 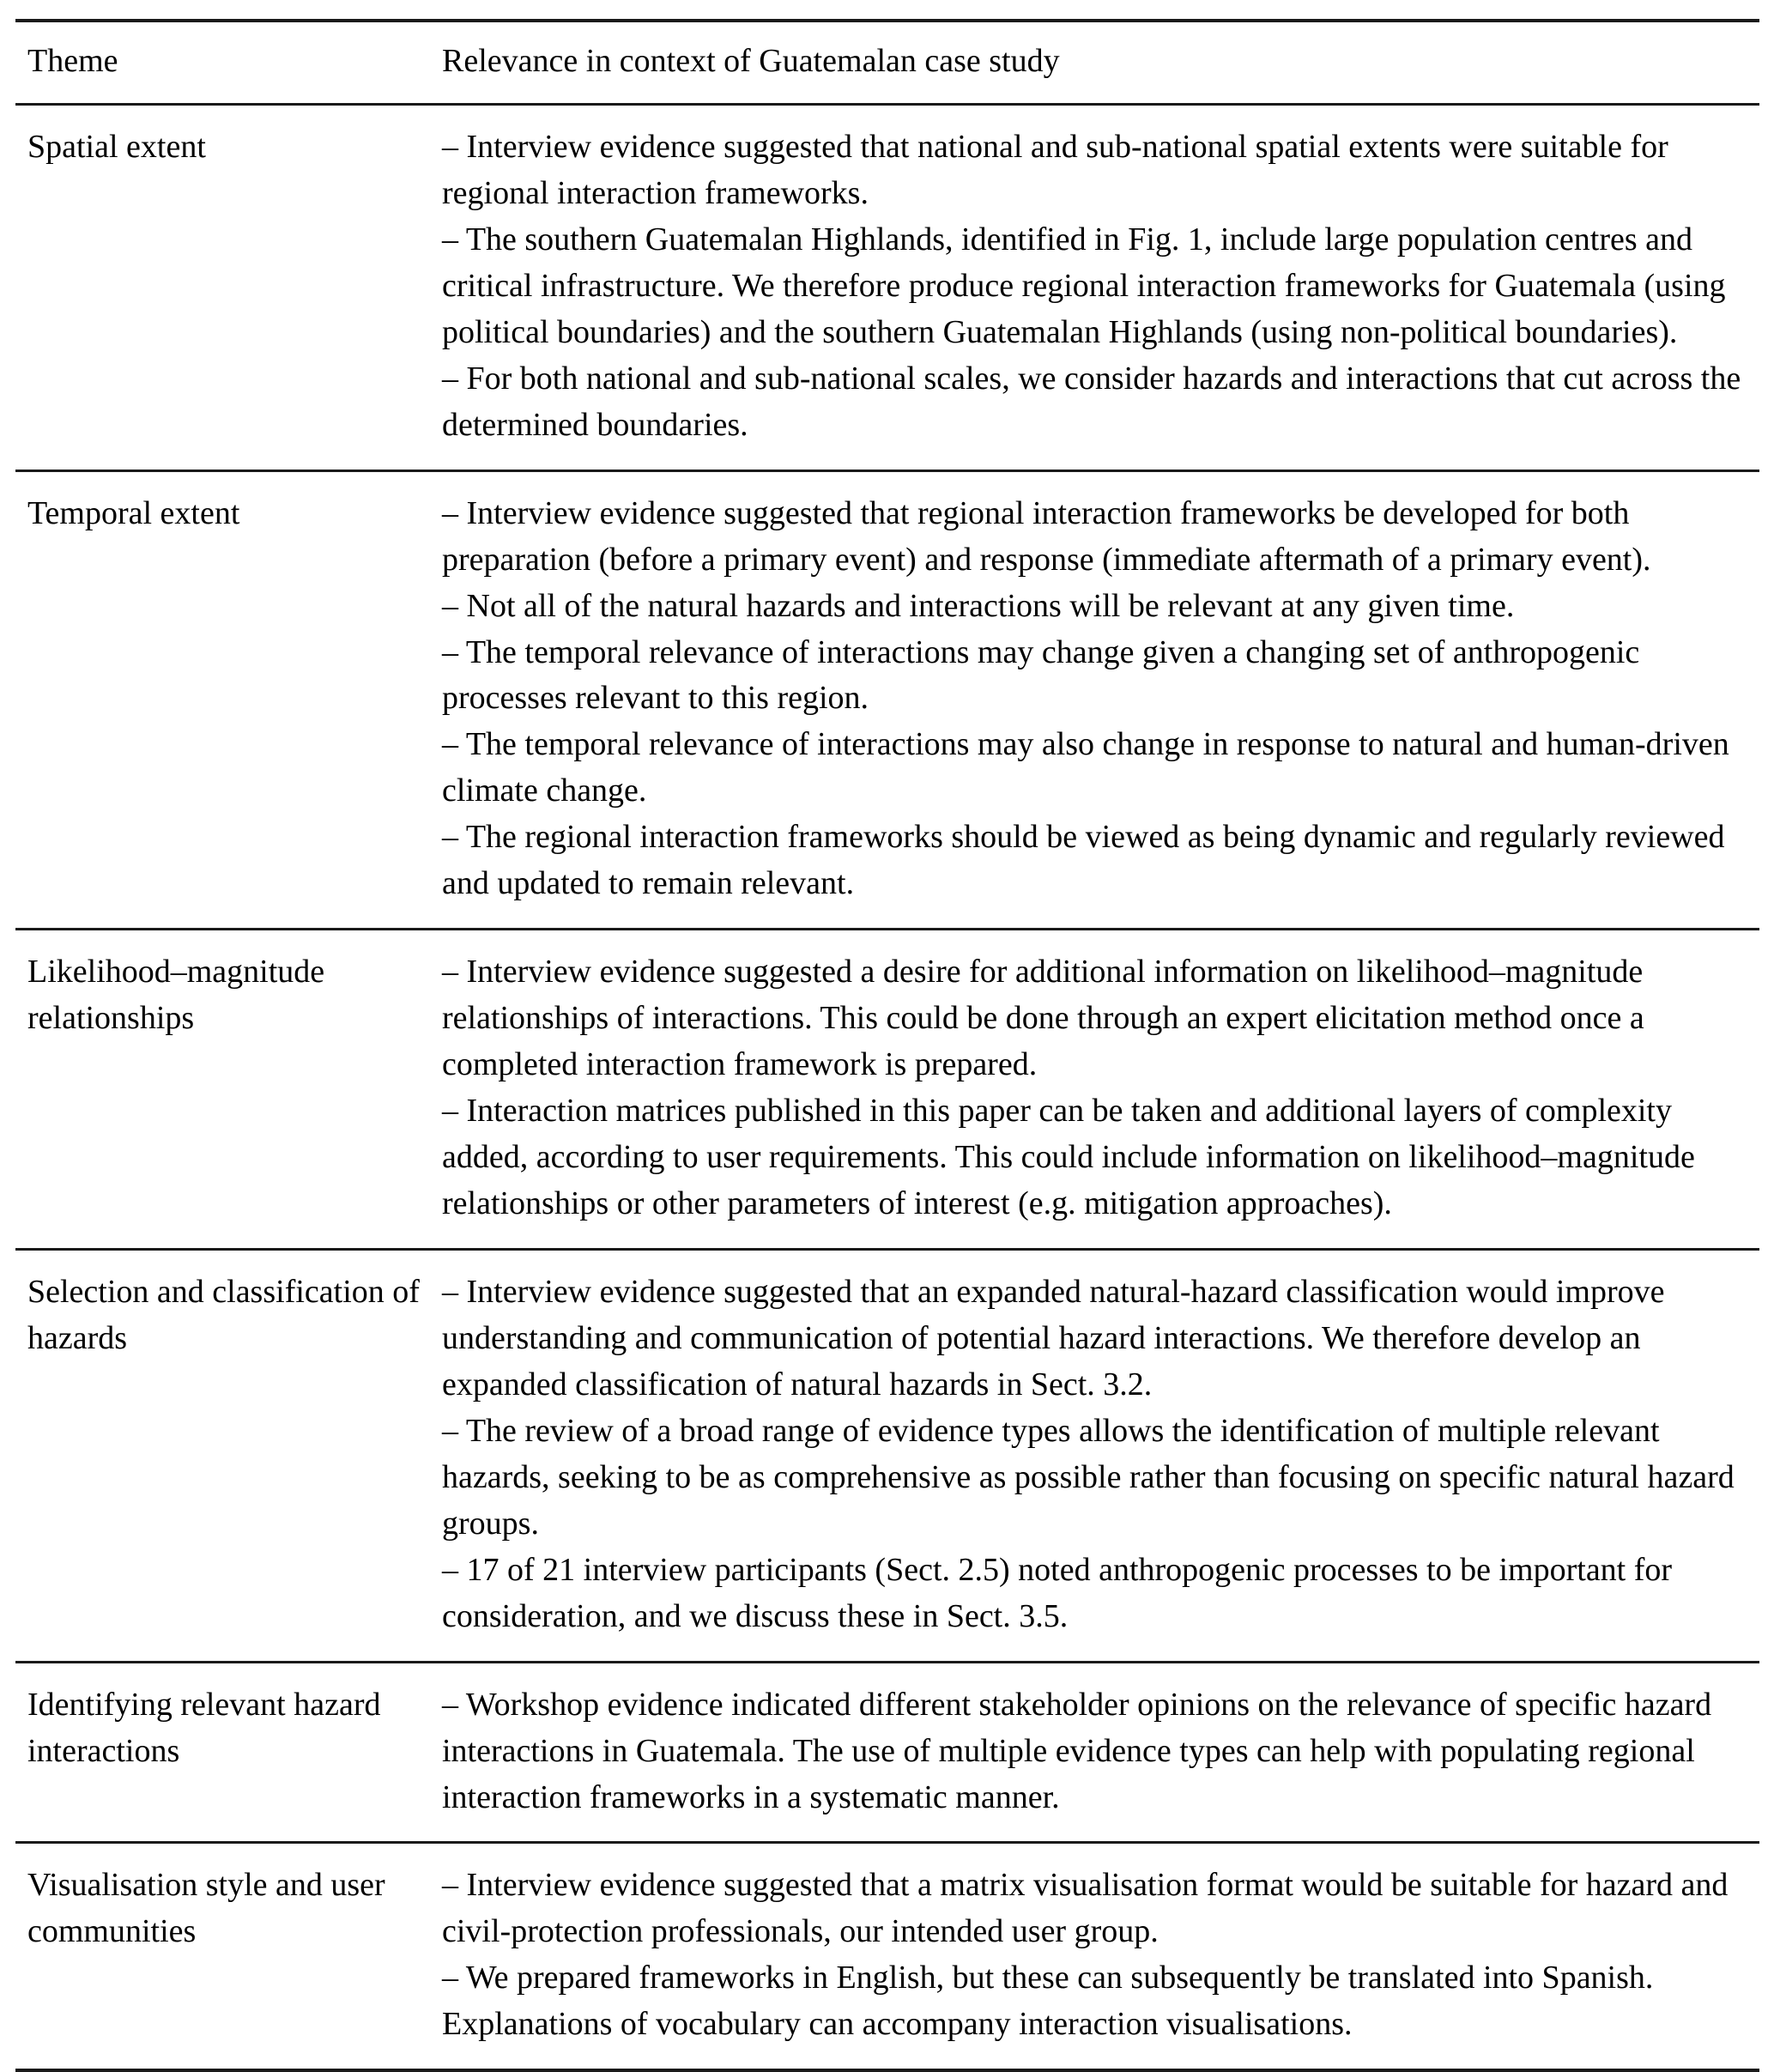 What do you see at coordinates (176, 995) in the screenshot?
I see `theme-label: Likelihood–magnitude relationships` at bounding box center [176, 995].